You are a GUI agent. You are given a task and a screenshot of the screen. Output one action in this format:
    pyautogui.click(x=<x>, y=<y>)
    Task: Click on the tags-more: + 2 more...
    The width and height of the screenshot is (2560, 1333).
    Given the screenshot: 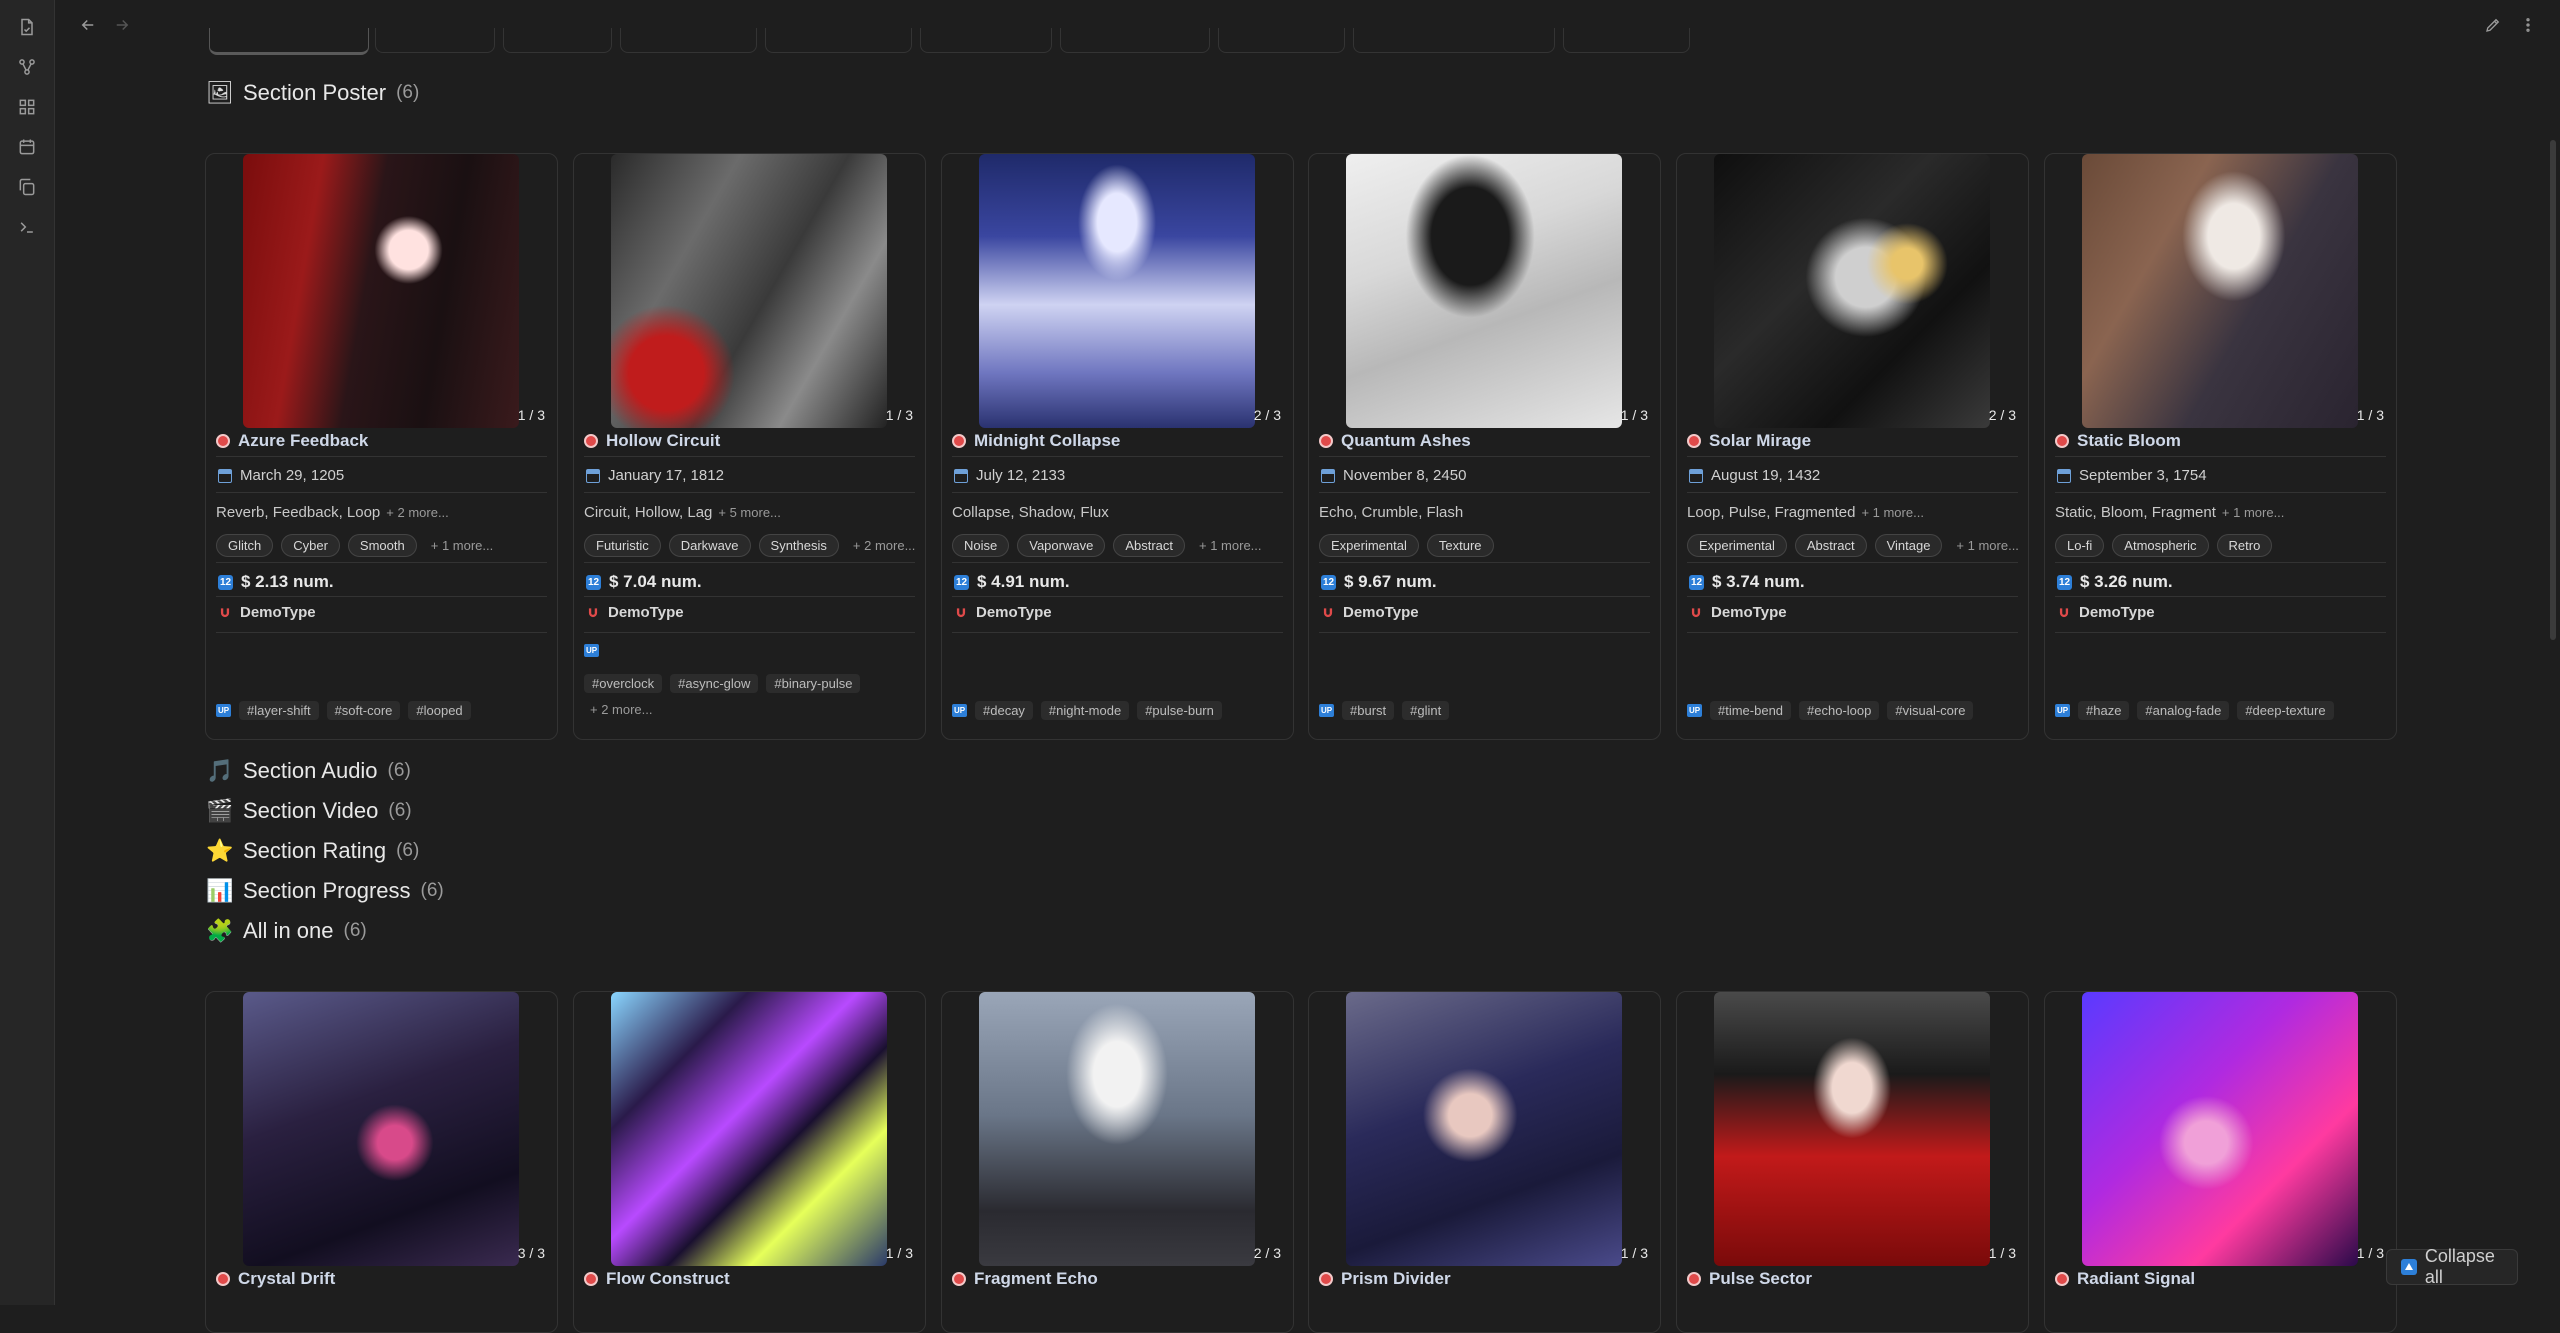 What is the action you would take?
    pyautogui.click(x=621, y=709)
    